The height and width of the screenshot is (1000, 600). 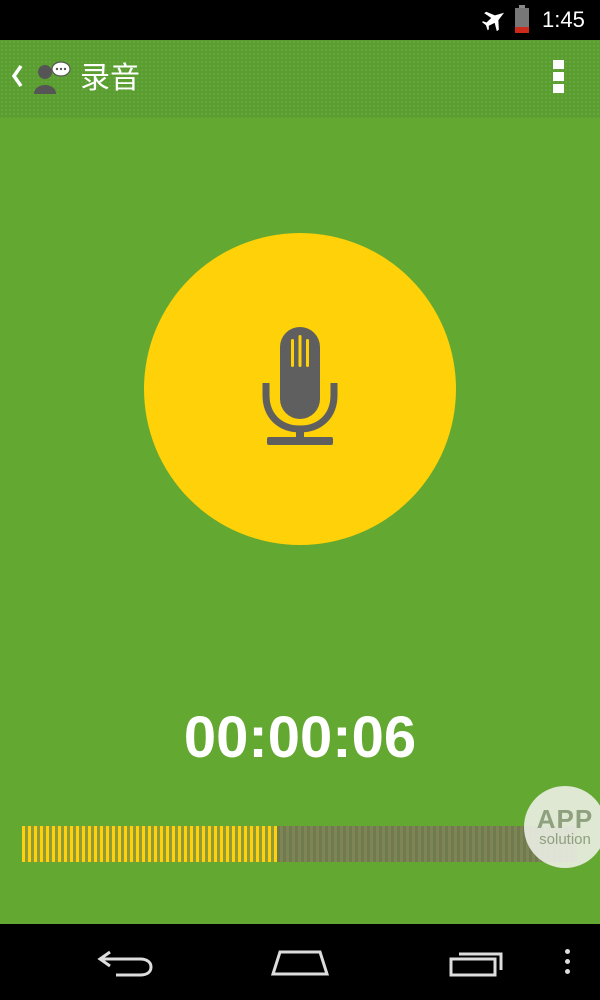 What do you see at coordinates (300, 737) in the screenshot?
I see `elapsed-timer: 00:00:06` at bounding box center [300, 737].